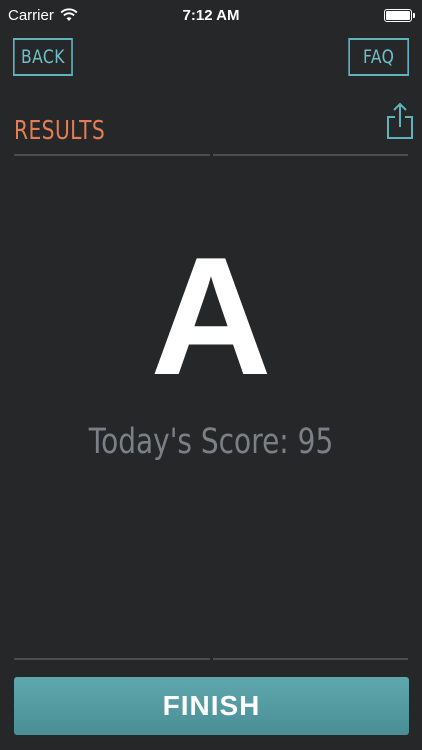 The width and height of the screenshot is (422, 750). I want to click on grade-letter: A, so click(211, 316).